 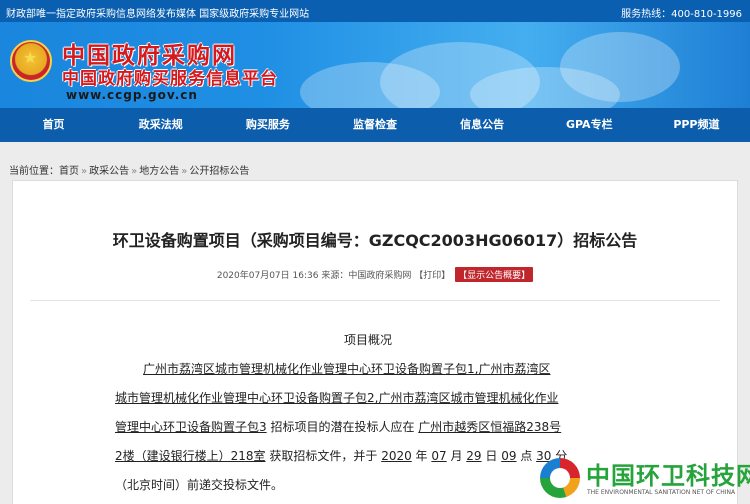 I want to click on watermark-logo-icon, so click(x=560, y=478).